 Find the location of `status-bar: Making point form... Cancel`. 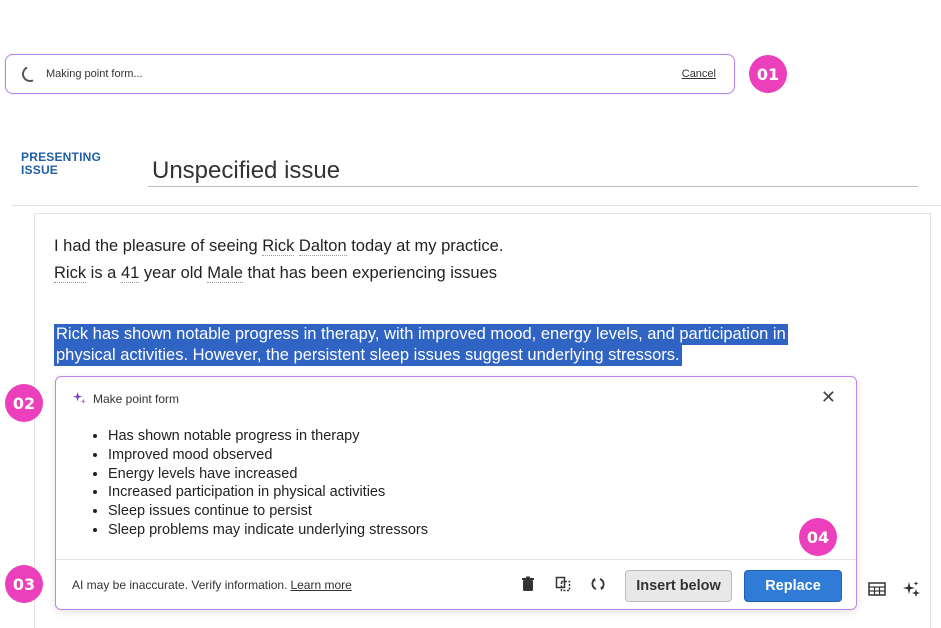

status-bar: Making point form... Cancel is located at coordinates (370, 74).